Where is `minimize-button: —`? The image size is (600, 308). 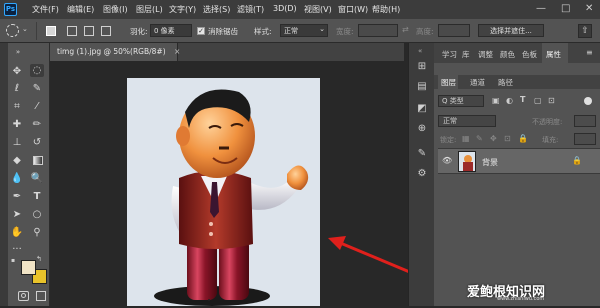 minimize-button: — is located at coordinates (541, 8).